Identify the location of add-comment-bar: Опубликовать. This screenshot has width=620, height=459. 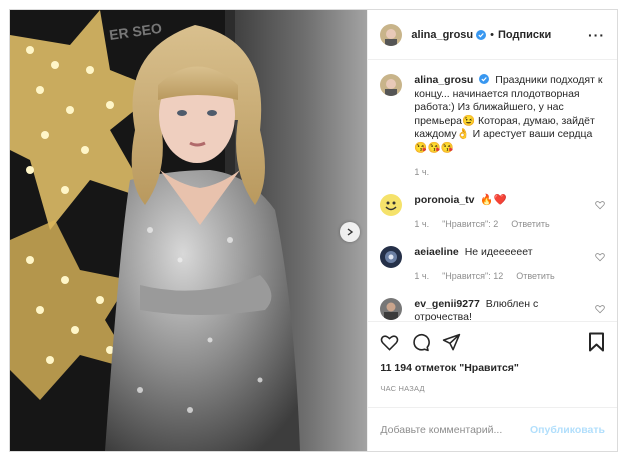
(492, 429).